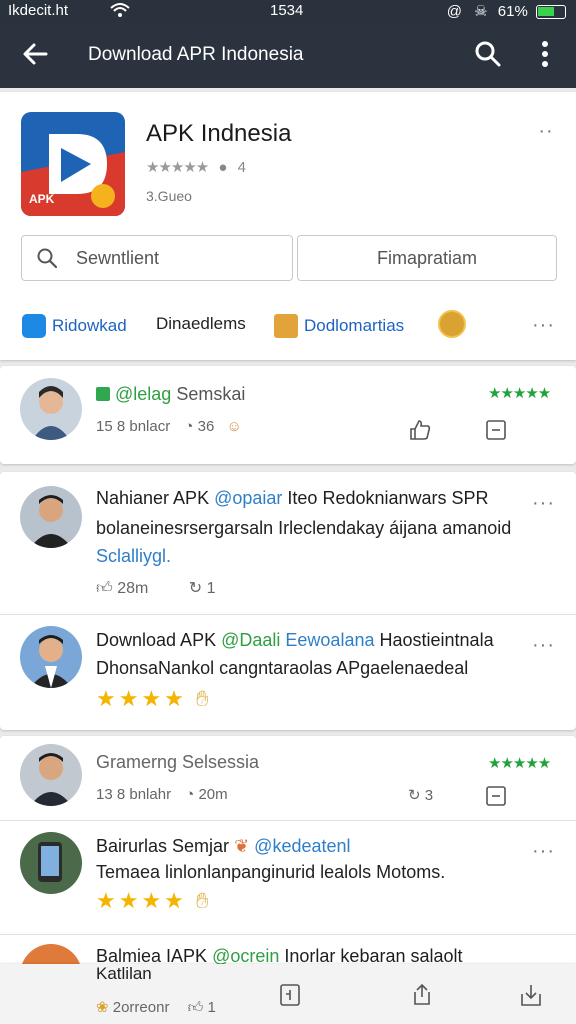 This screenshot has height=1024, width=576. Describe the element at coordinates (156, 588) in the screenshot. I see `review-actions: 👍︎ 28m ↻ 1` at that location.